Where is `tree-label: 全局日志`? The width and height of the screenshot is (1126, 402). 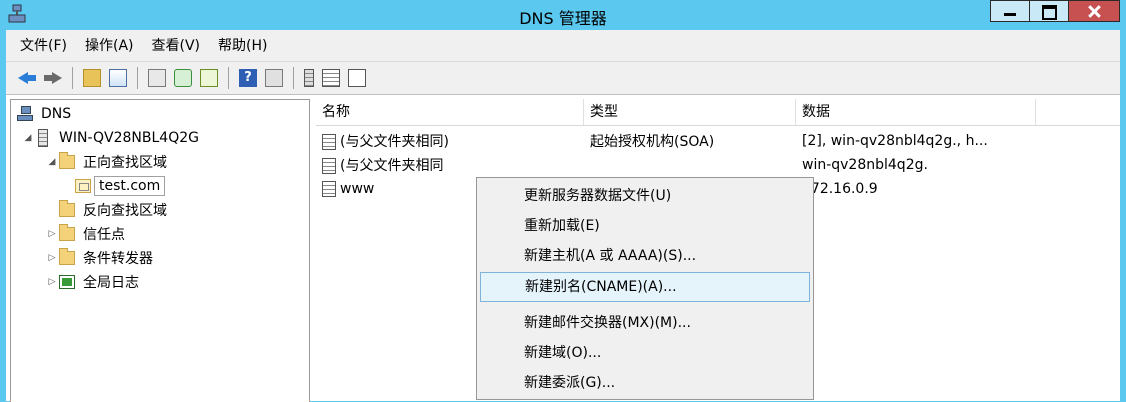
tree-label: 全局日志 is located at coordinates (111, 283).